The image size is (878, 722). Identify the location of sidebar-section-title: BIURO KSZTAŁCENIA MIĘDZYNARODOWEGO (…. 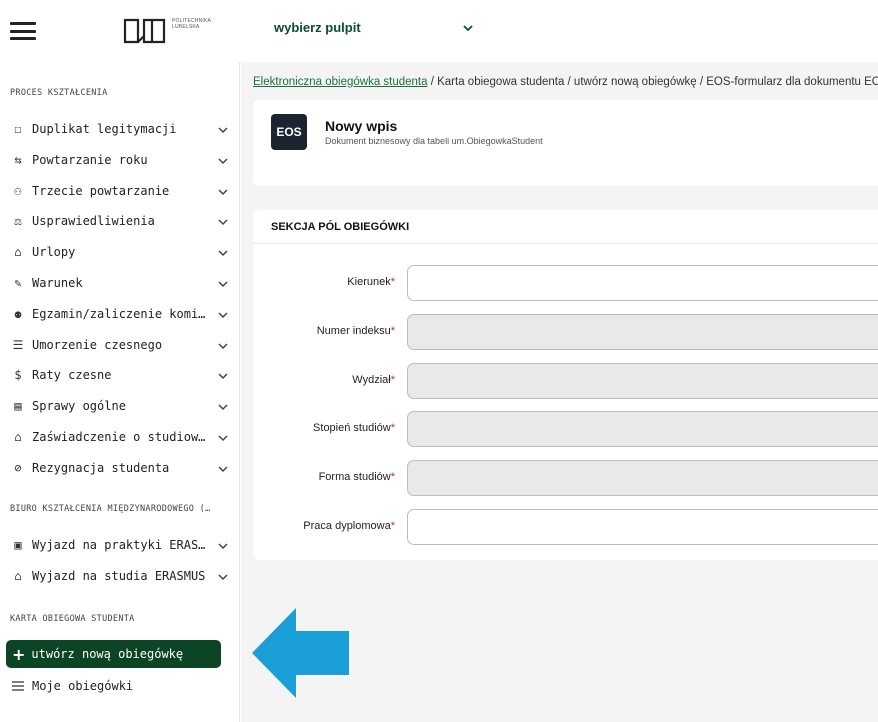
(110, 509).